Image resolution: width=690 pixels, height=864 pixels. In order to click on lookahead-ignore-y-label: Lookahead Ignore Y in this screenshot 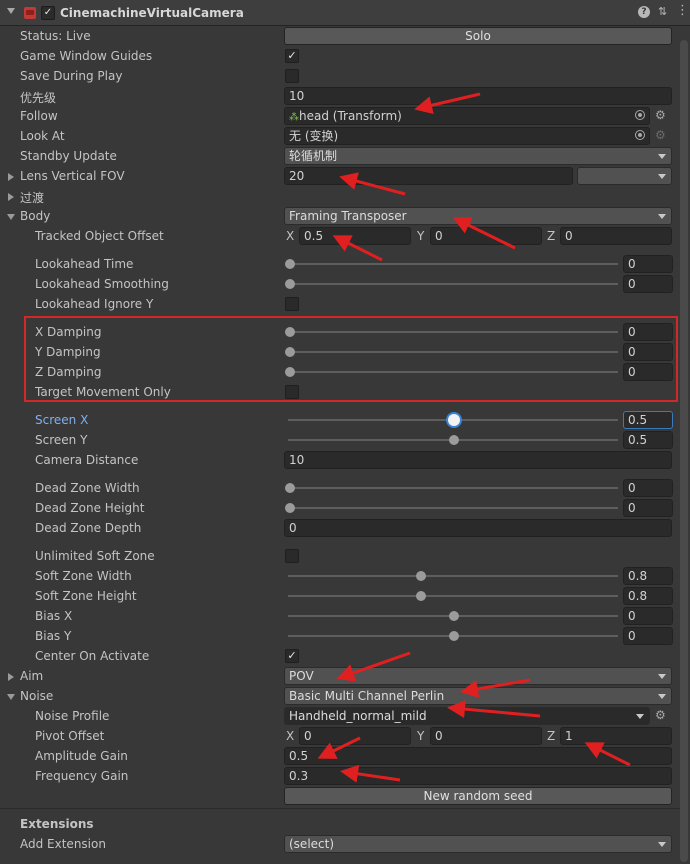, I will do `click(94, 304)`.